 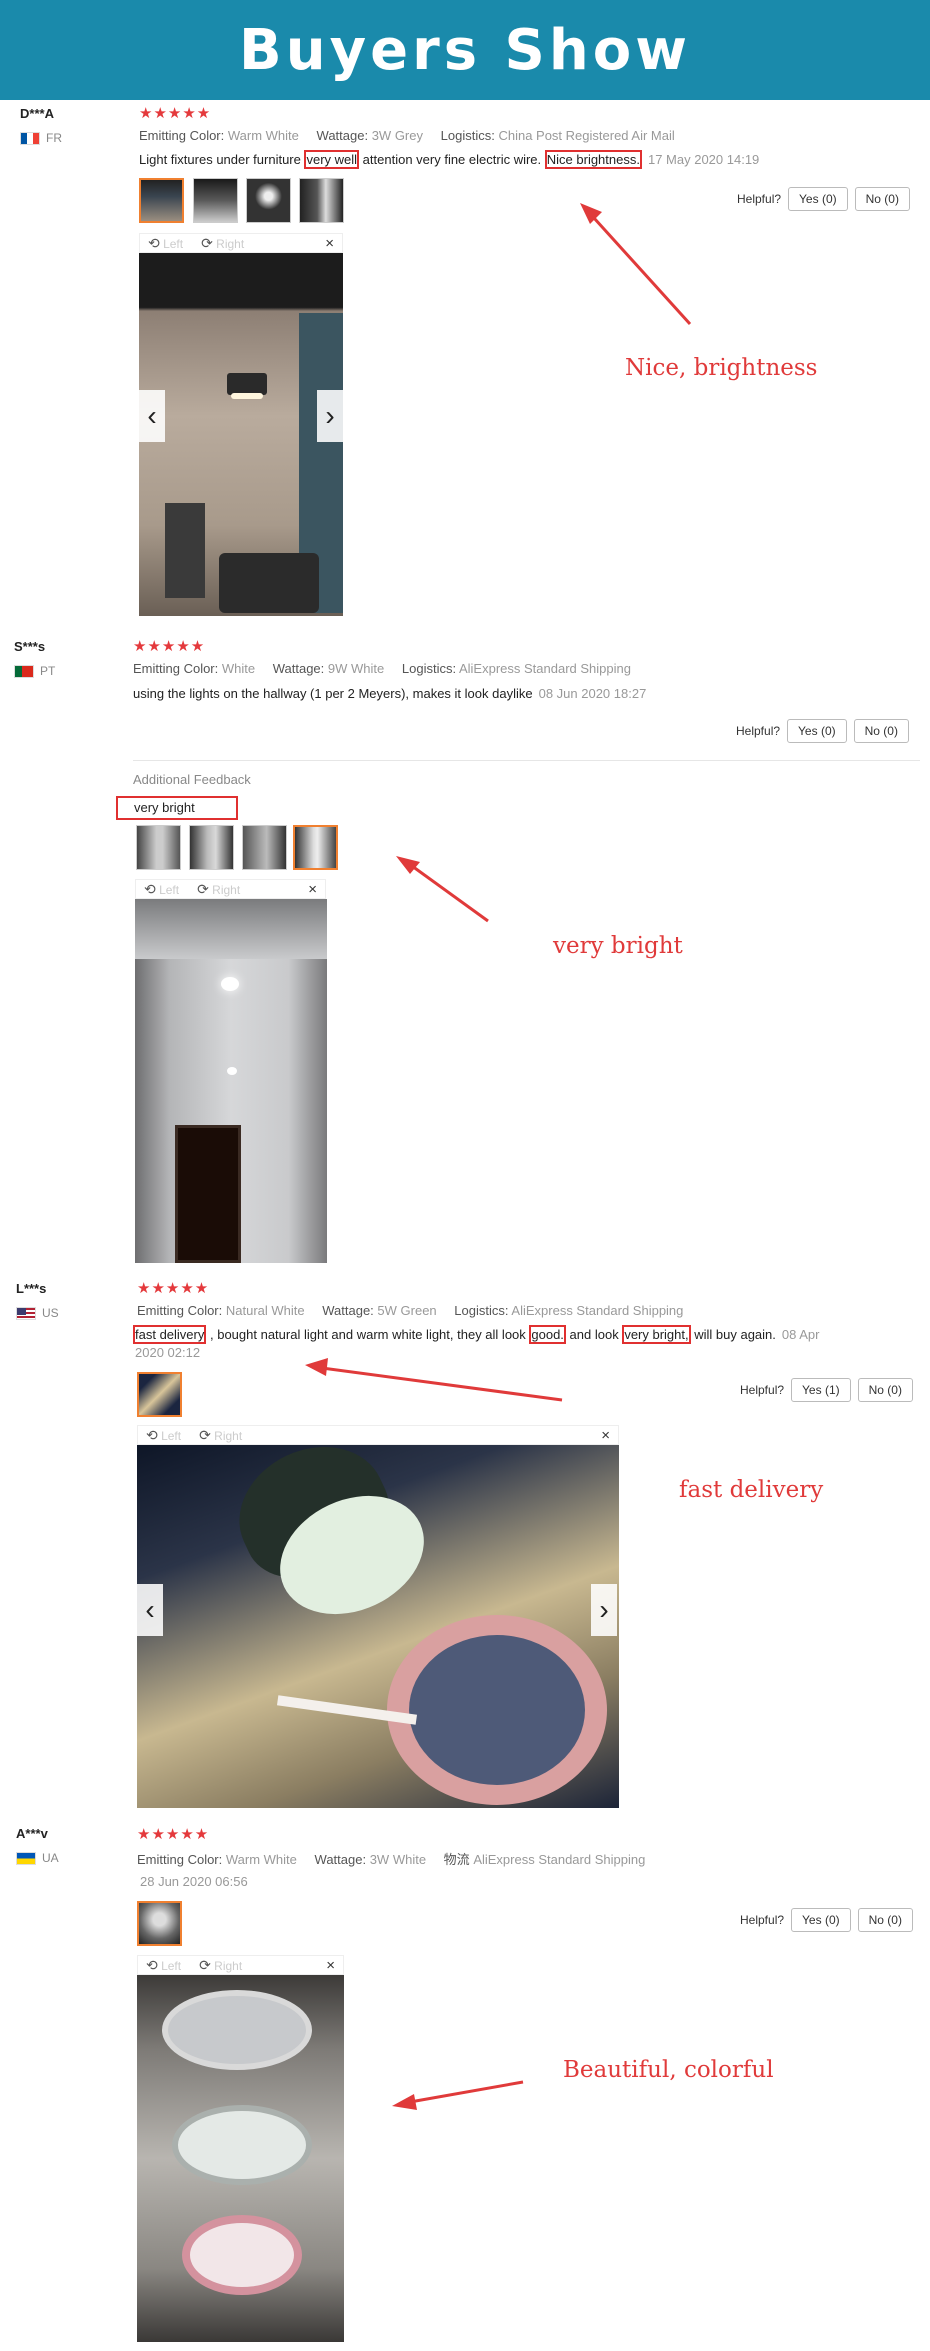 What do you see at coordinates (458, 2095) in the screenshot?
I see `annotation-arrow` at bounding box center [458, 2095].